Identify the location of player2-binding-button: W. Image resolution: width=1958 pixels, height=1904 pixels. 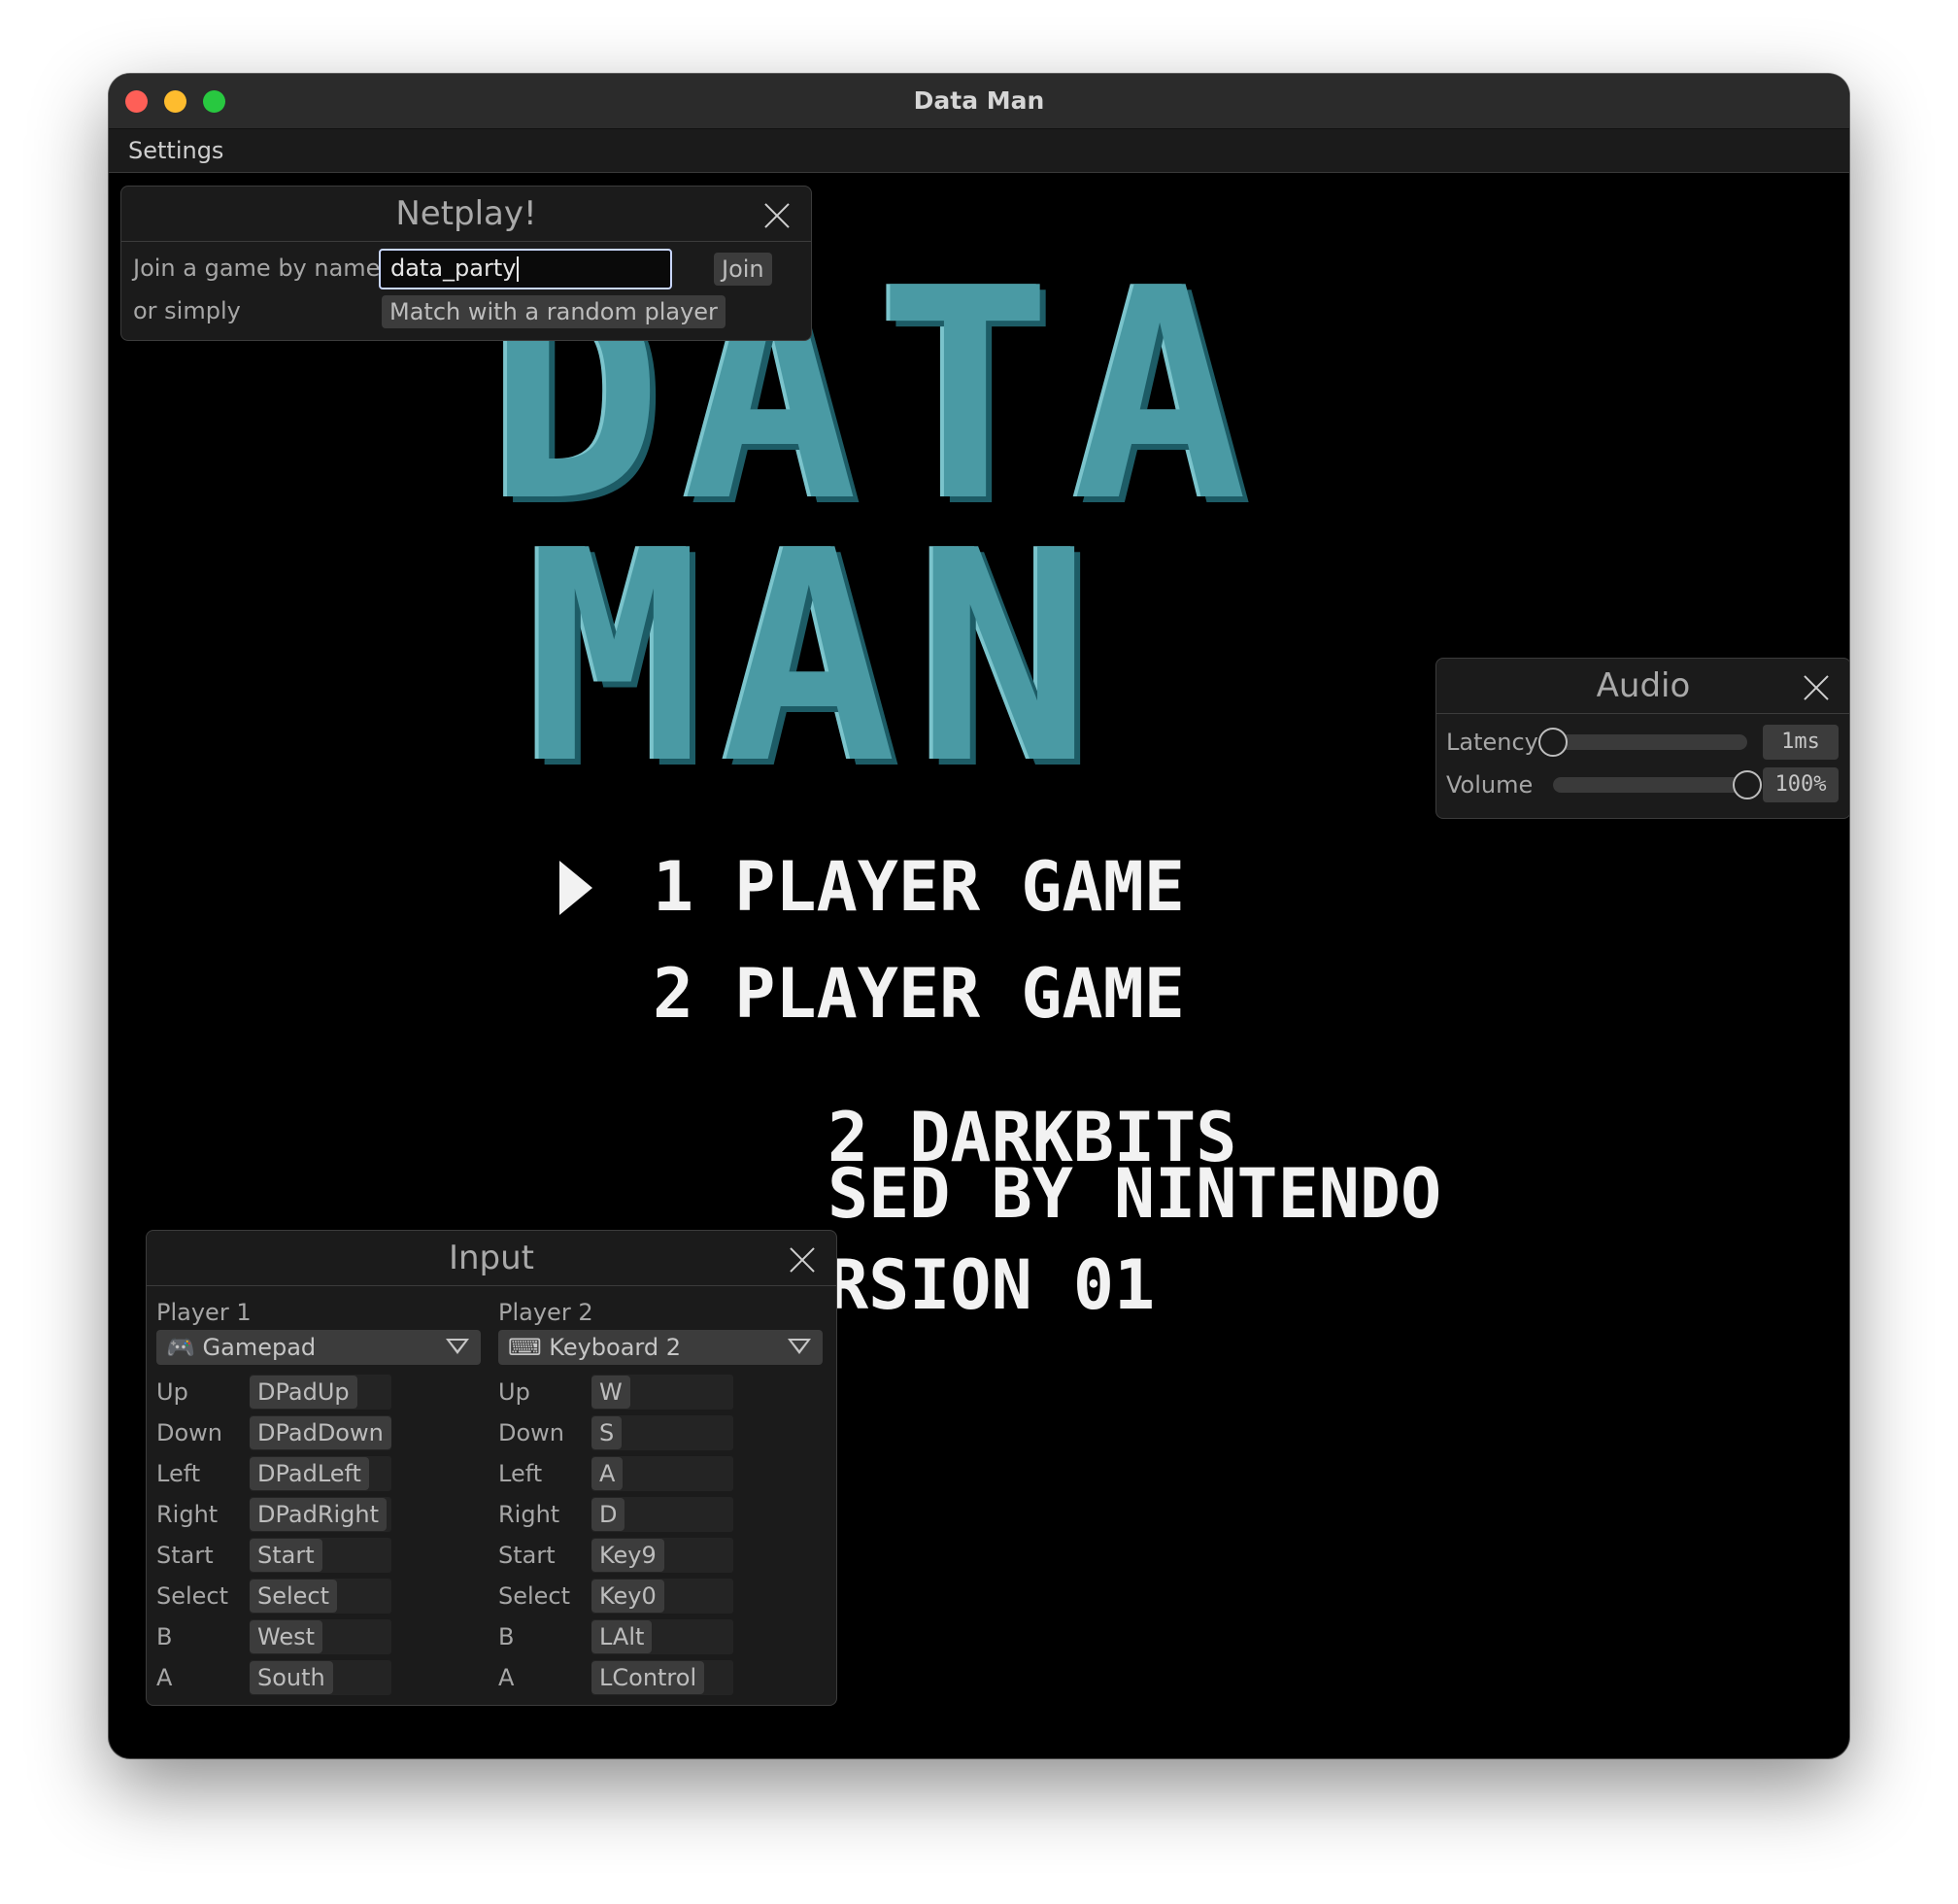
(610, 1392).